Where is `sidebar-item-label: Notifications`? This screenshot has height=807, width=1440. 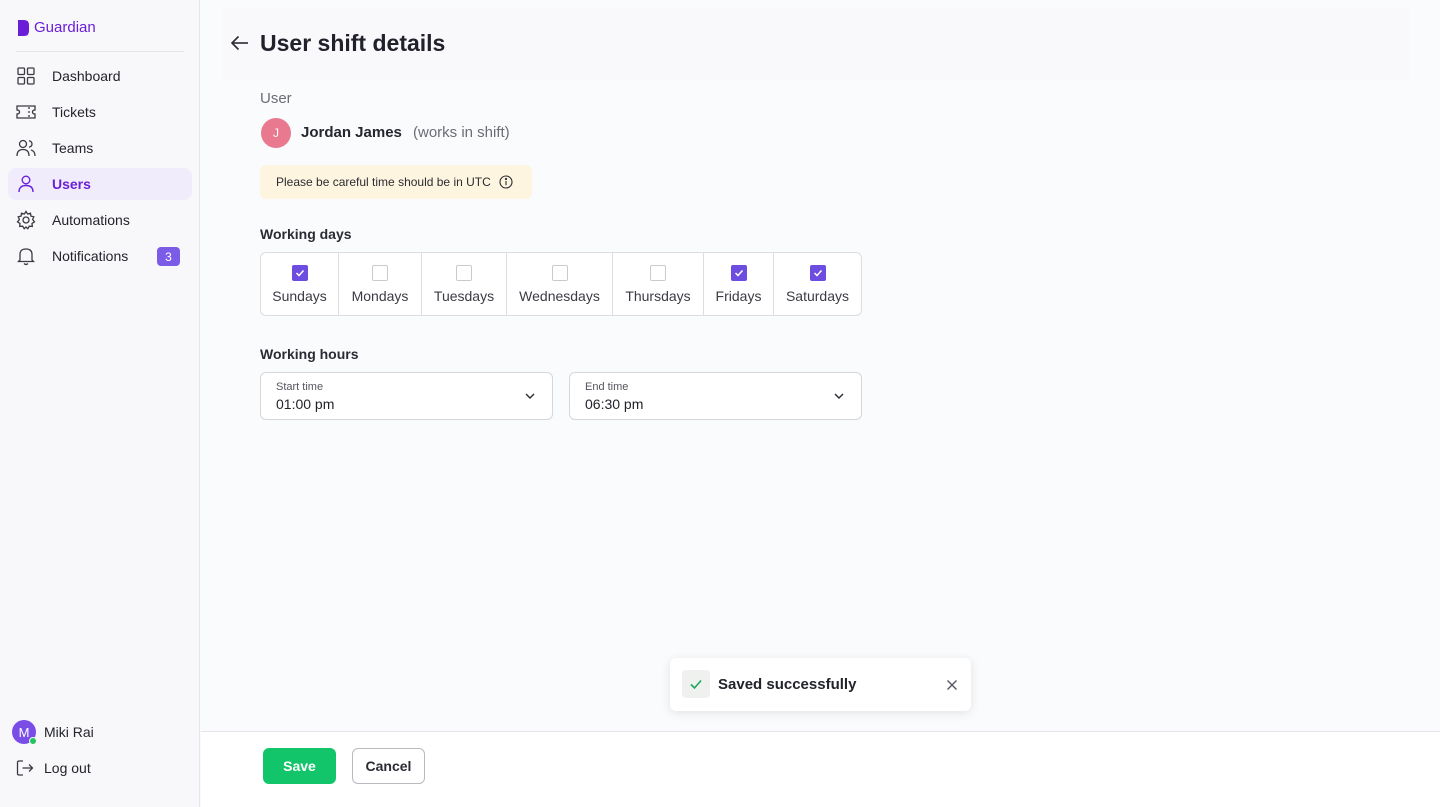
sidebar-item-label: Notifications is located at coordinates (90, 256).